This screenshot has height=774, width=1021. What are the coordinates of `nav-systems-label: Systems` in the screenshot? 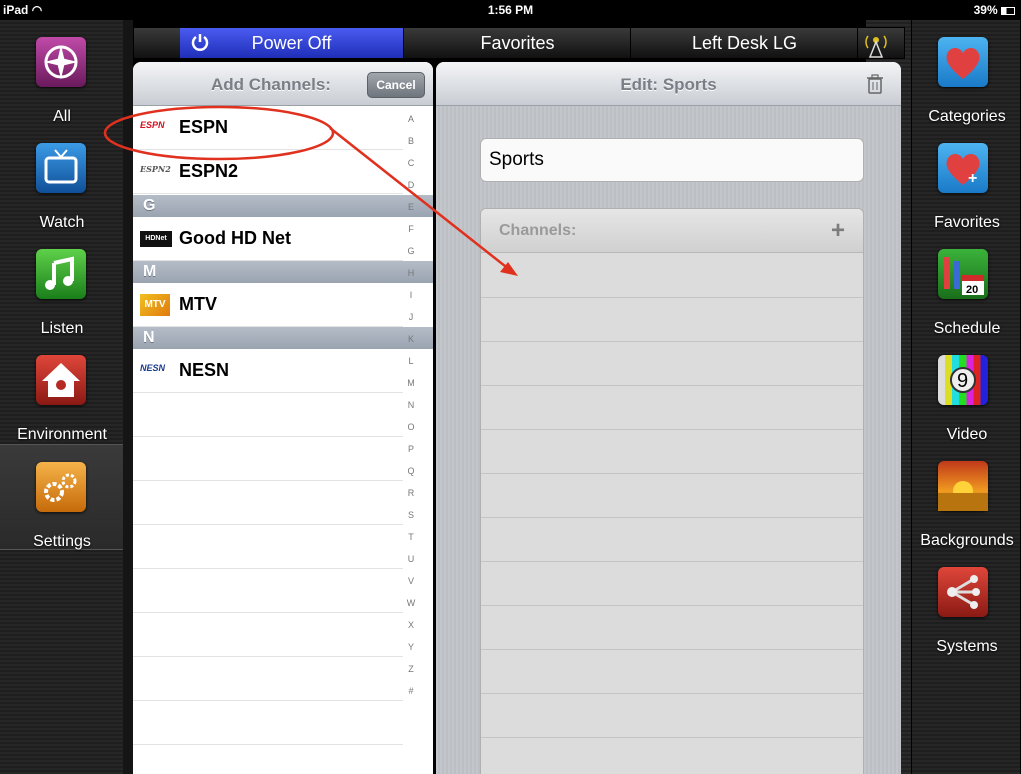 It's located at (967, 646).